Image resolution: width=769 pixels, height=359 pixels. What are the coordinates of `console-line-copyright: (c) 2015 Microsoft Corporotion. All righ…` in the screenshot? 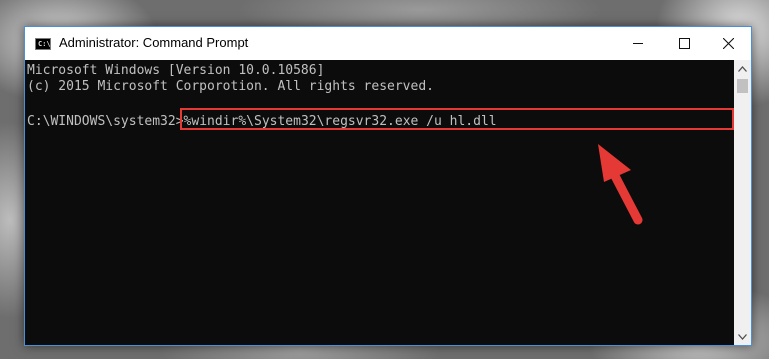 It's located at (230, 86).